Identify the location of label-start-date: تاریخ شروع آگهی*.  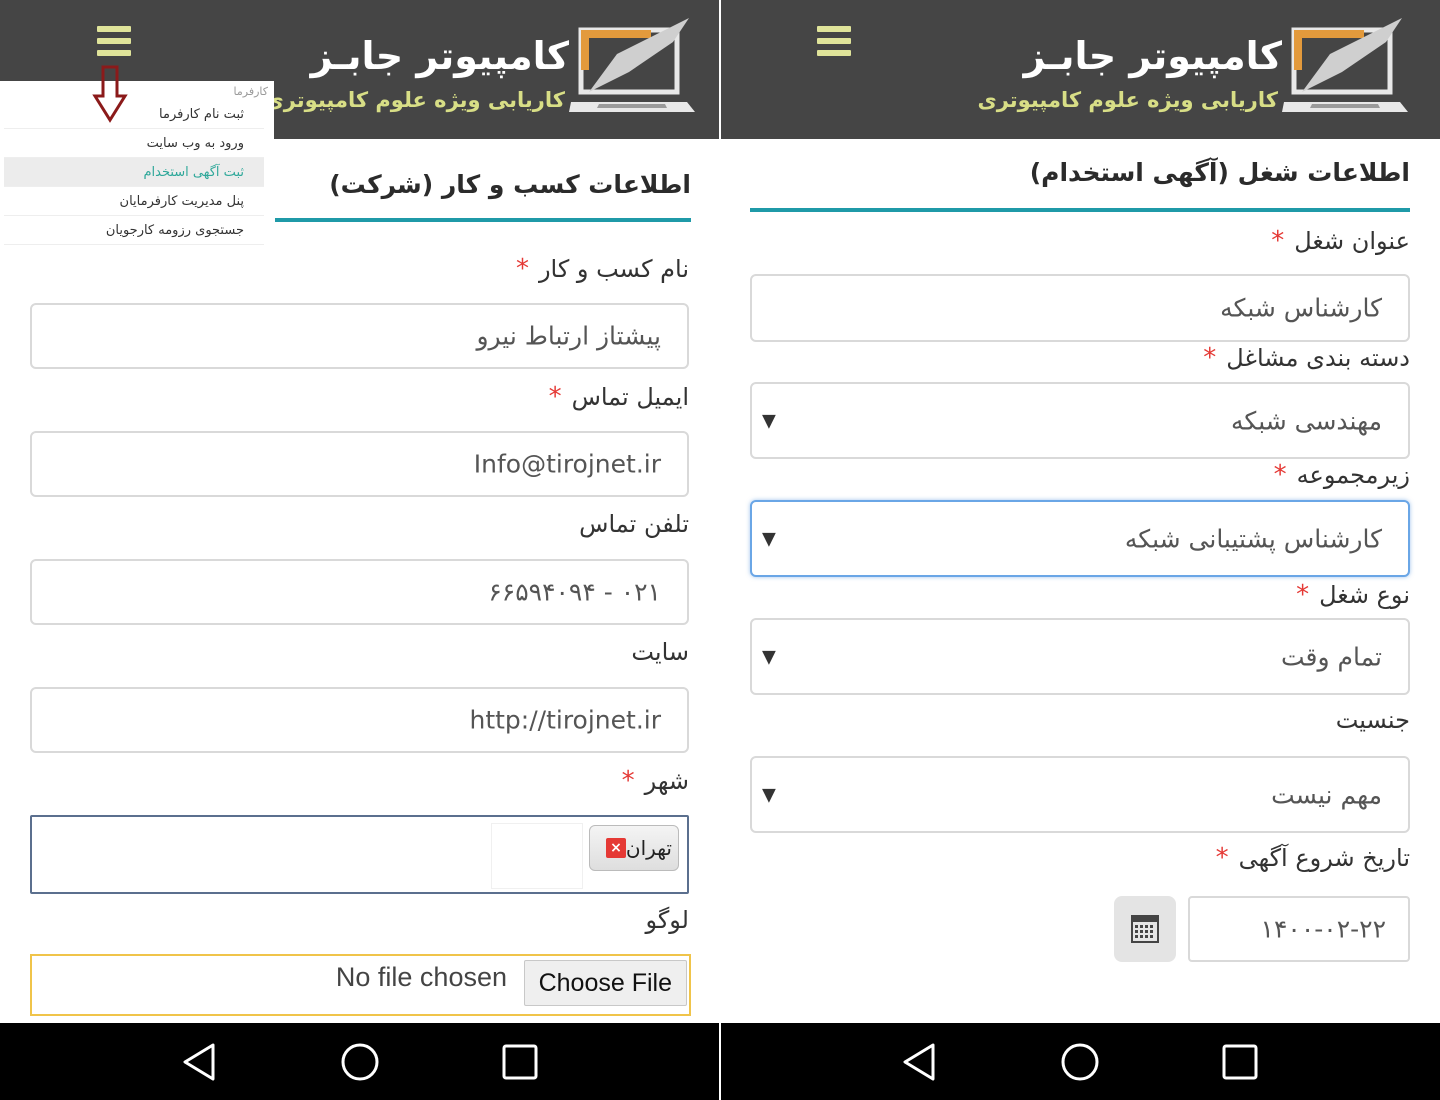
(1312, 858).